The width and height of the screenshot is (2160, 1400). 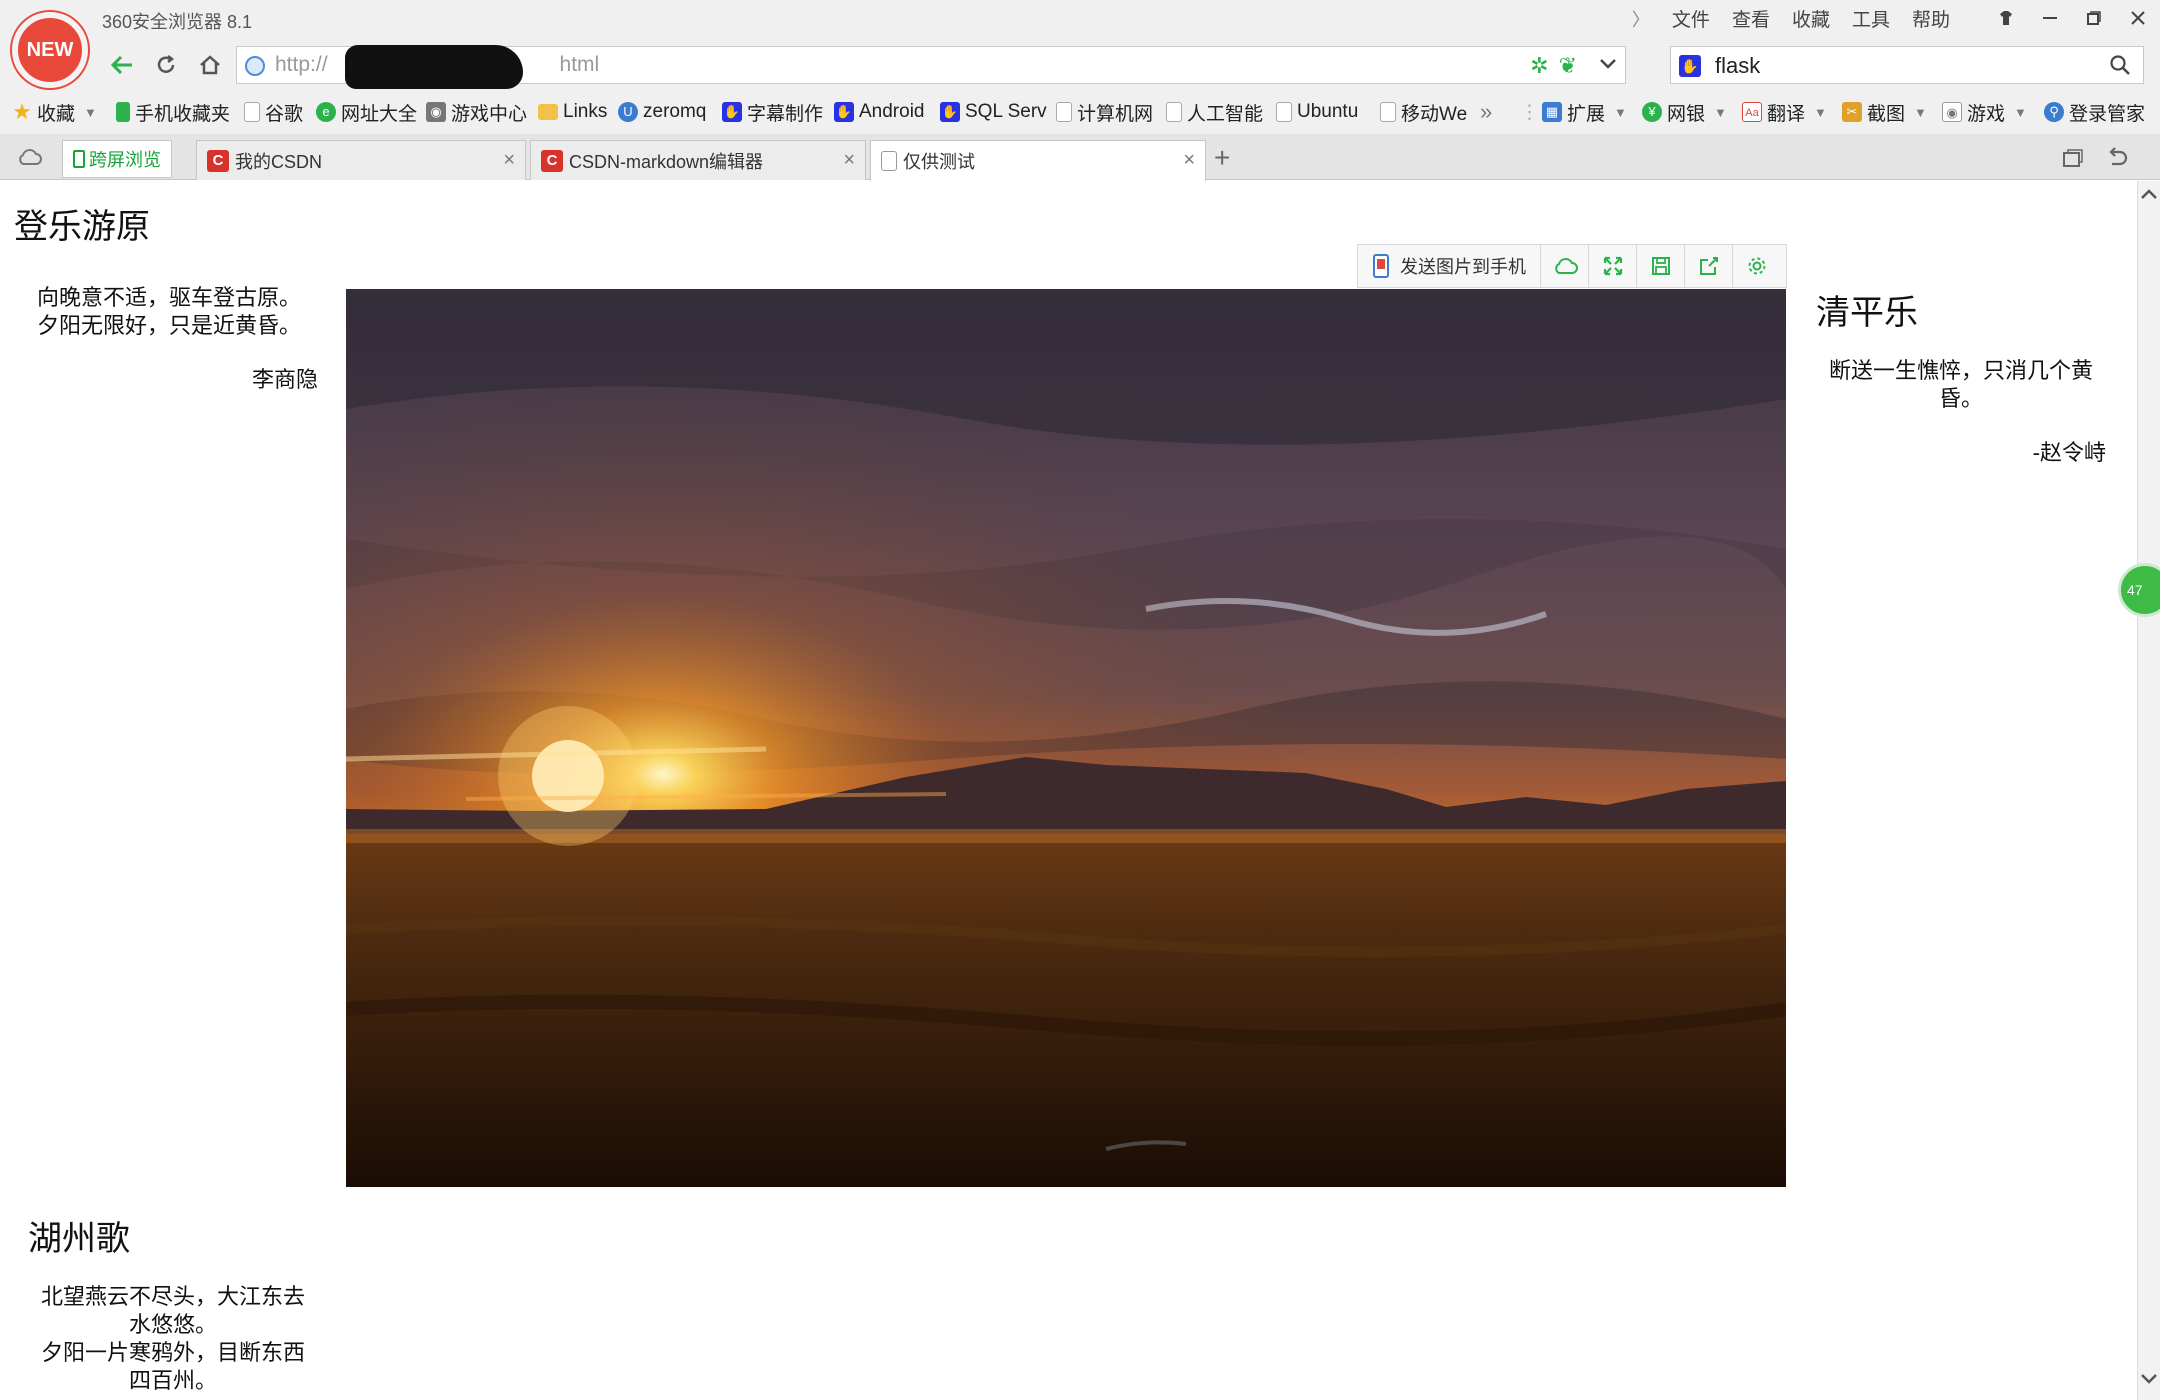 I want to click on bookmark-item: ✋ Android, so click(x=879, y=112).